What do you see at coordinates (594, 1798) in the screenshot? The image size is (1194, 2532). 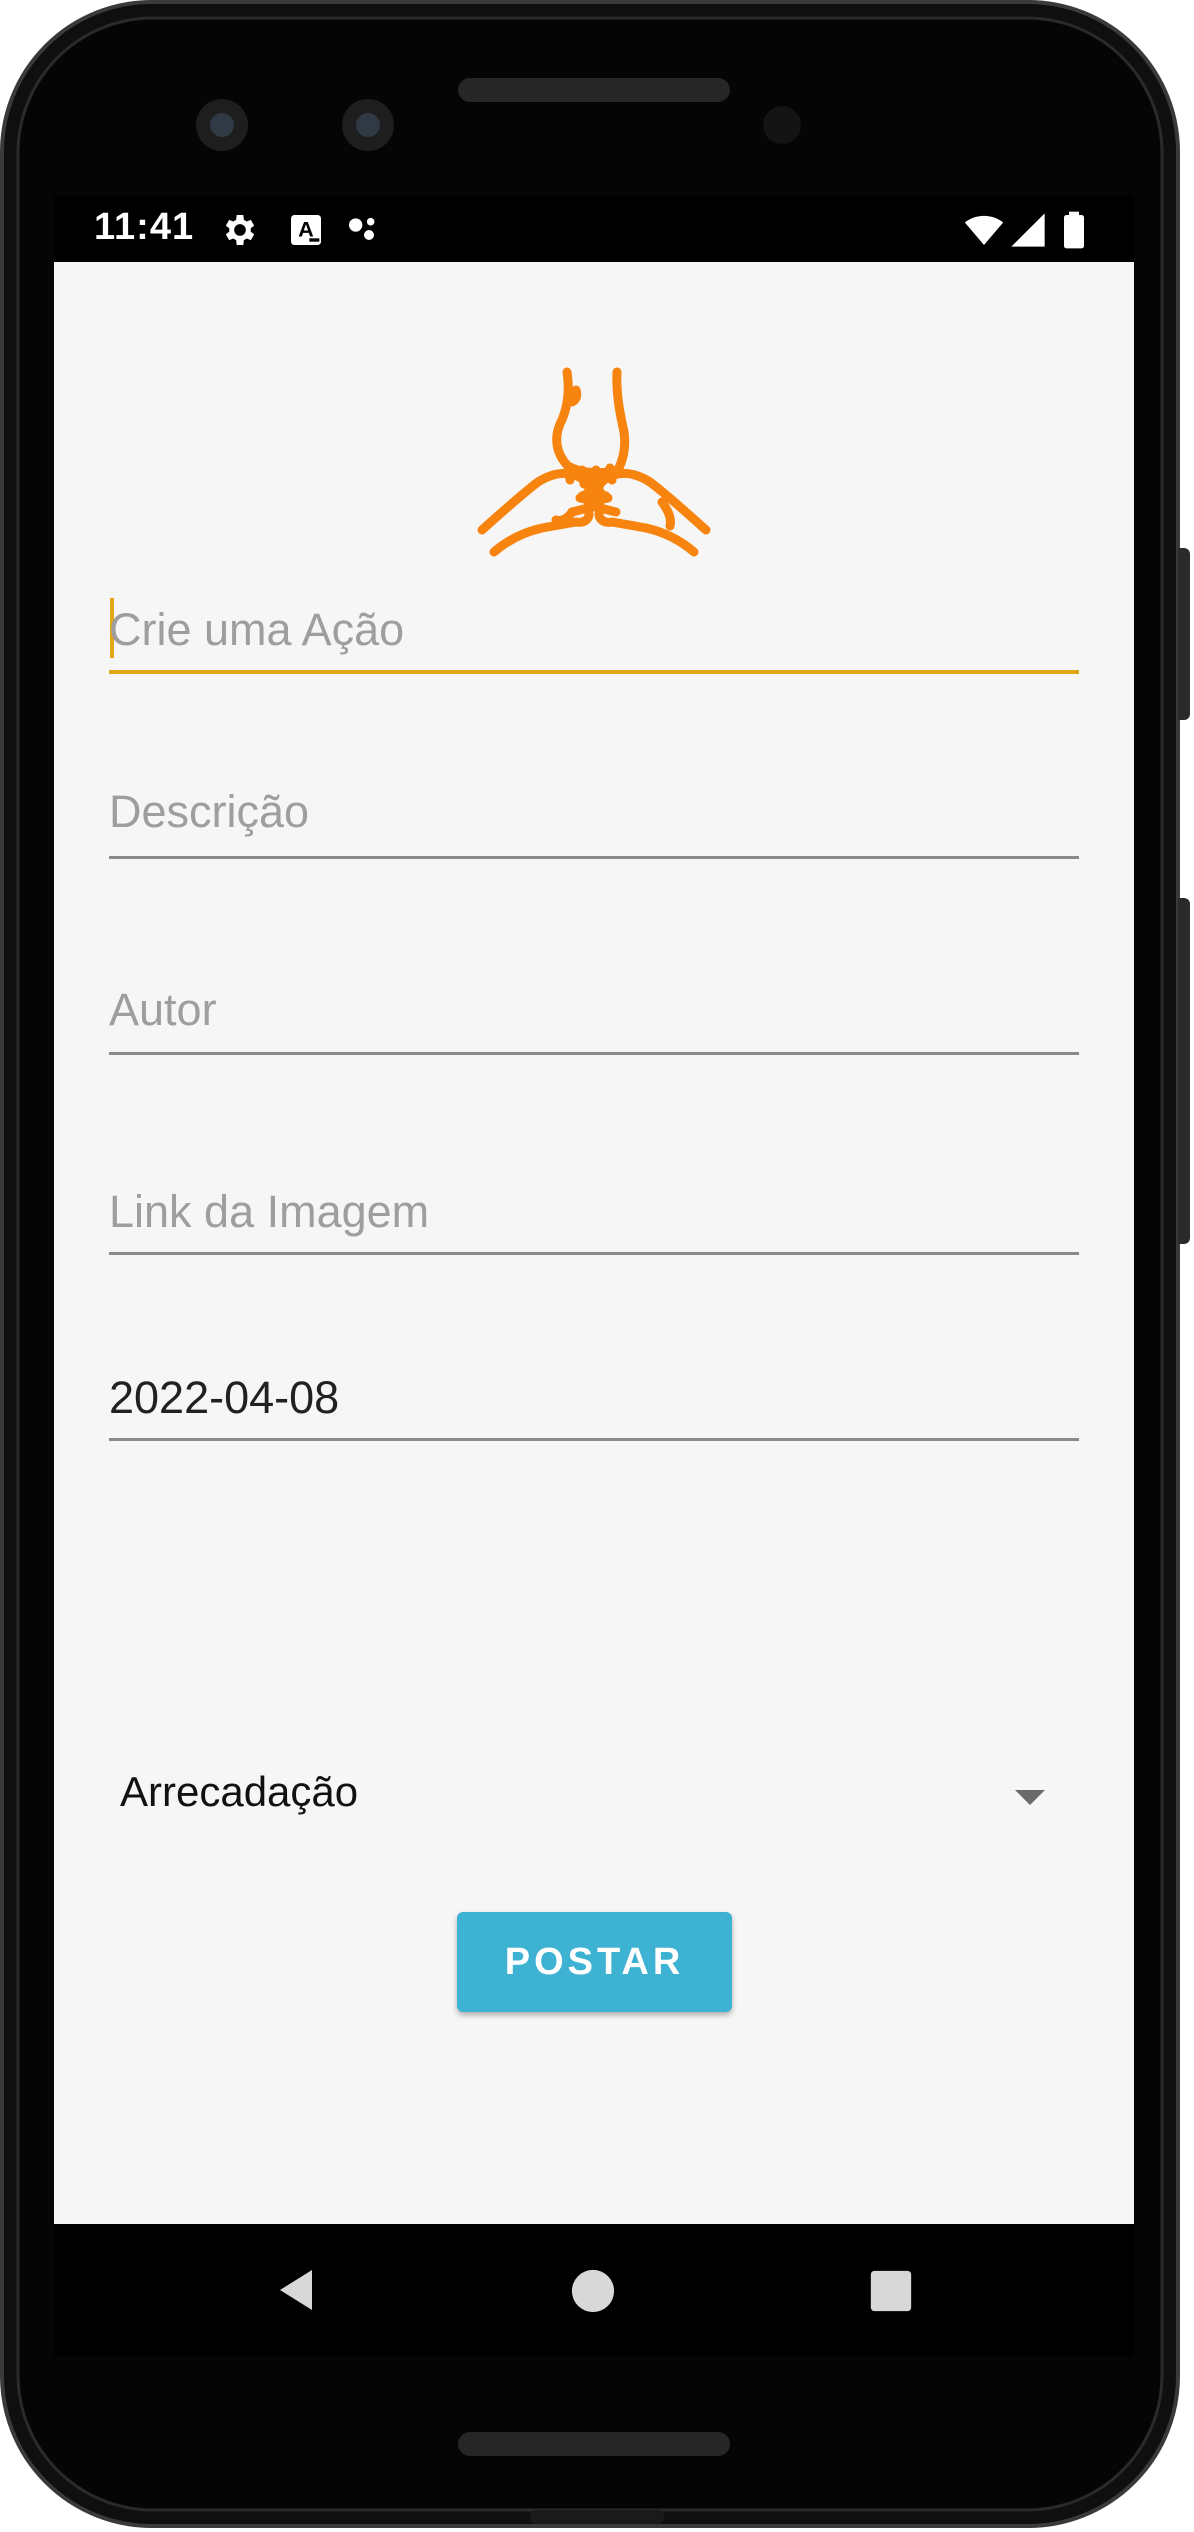 I see `category-dropdown: Arrecadação` at bounding box center [594, 1798].